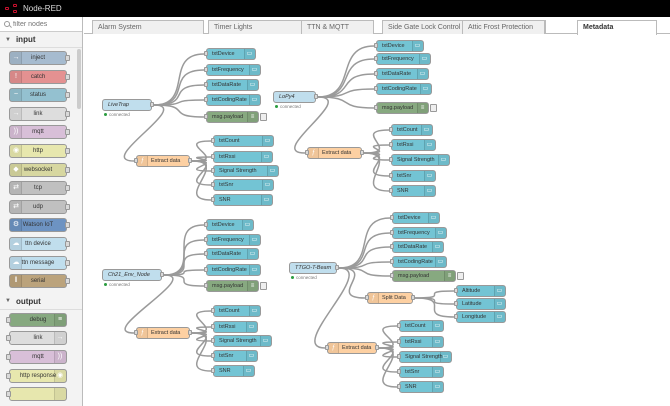 This screenshot has height=406, width=670. Describe the element at coordinates (41, 40) in the screenshot. I see `palette-category-input: ▼ input` at that location.